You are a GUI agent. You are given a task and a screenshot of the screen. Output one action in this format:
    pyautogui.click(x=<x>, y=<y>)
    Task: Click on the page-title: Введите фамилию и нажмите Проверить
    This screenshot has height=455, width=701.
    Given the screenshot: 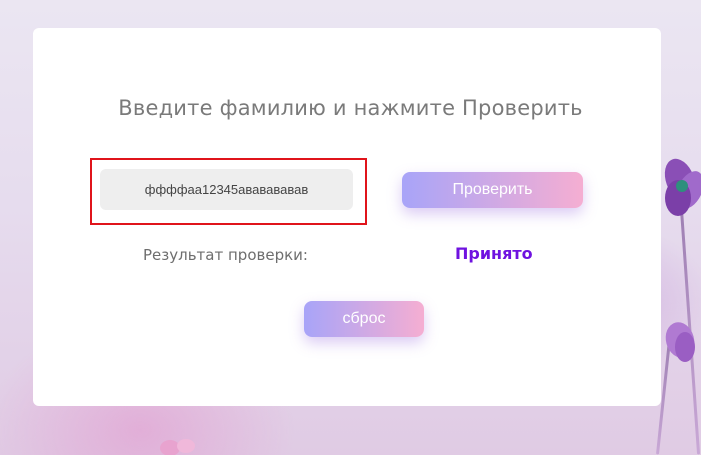 What is the action you would take?
    pyautogui.click(x=350, y=108)
    